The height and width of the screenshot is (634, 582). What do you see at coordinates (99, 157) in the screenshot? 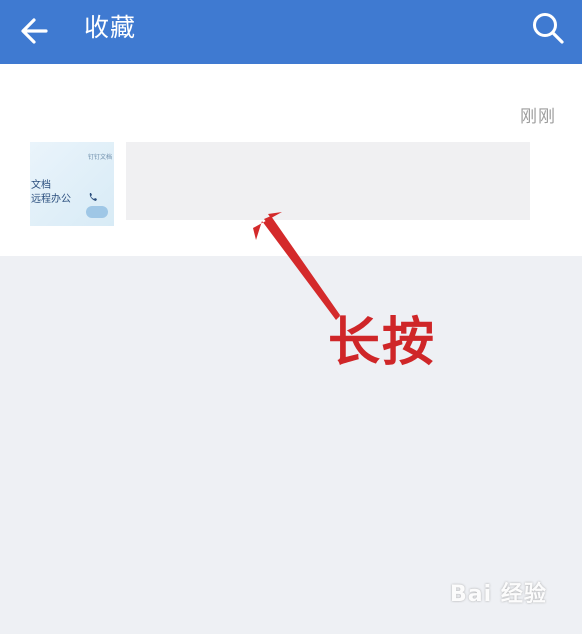
I see `thumbnail-tag: 钉钉文档` at bounding box center [99, 157].